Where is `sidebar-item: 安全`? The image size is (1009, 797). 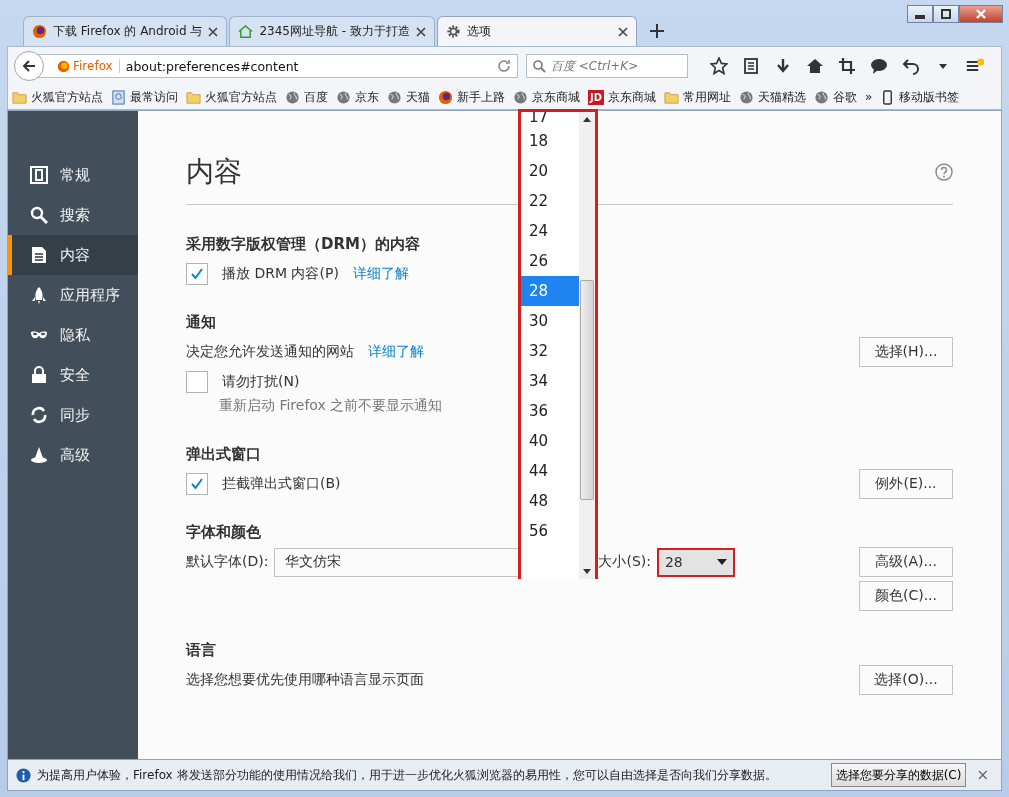
sidebar-item: 安全 is located at coordinates (73, 375).